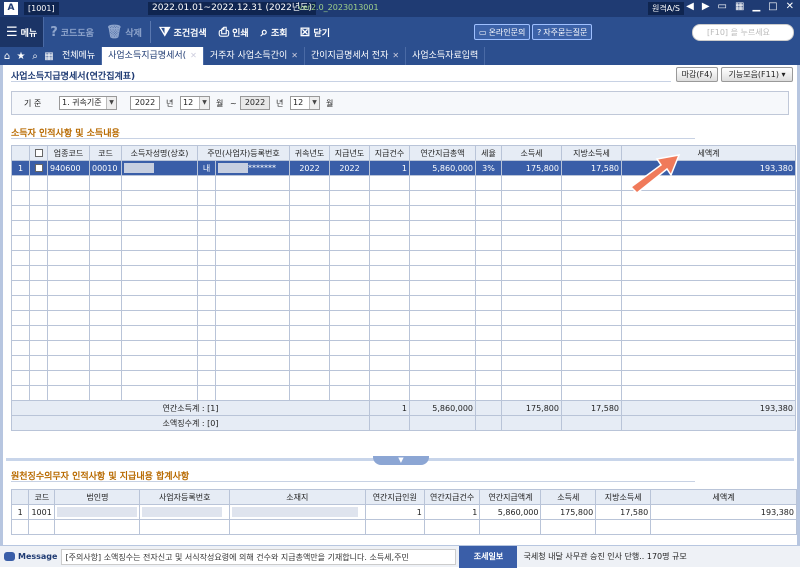 The image size is (800, 568). I want to click on to-year-input: 2022, so click(255, 103).